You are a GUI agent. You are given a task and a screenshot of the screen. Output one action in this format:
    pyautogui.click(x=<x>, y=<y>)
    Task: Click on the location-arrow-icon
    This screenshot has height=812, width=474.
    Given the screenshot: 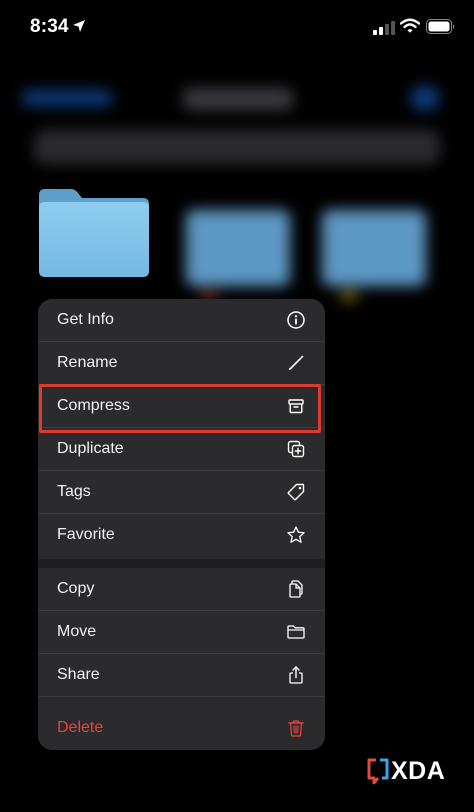 What is the action you would take?
    pyautogui.click(x=79, y=26)
    